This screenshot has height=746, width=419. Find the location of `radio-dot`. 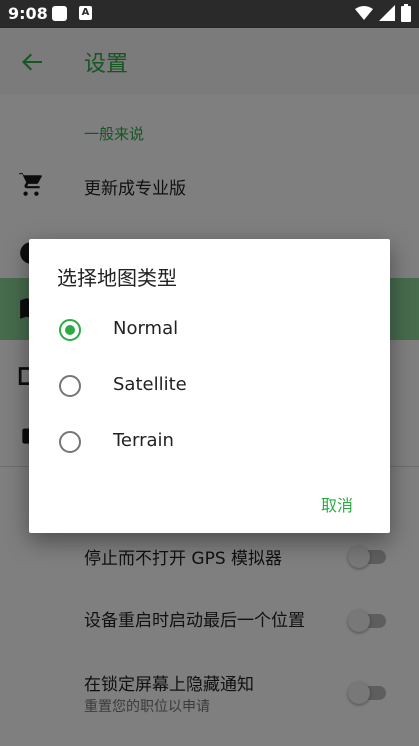

radio-dot is located at coordinates (70, 330).